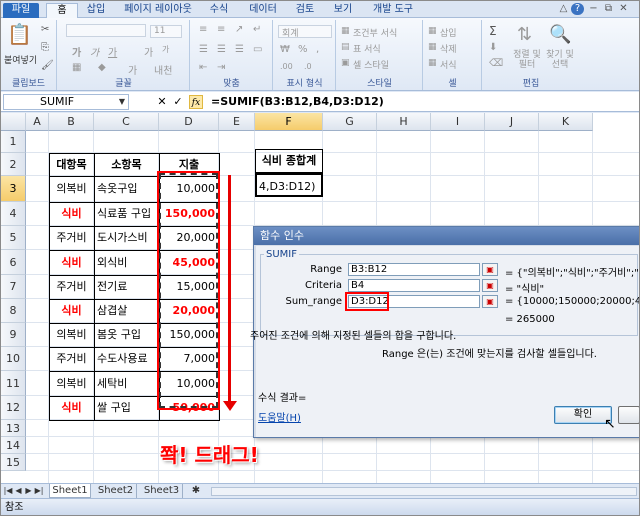 The width and height of the screenshot is (640, 516). I want to click on italic-icon: 가, so click(94, 51).